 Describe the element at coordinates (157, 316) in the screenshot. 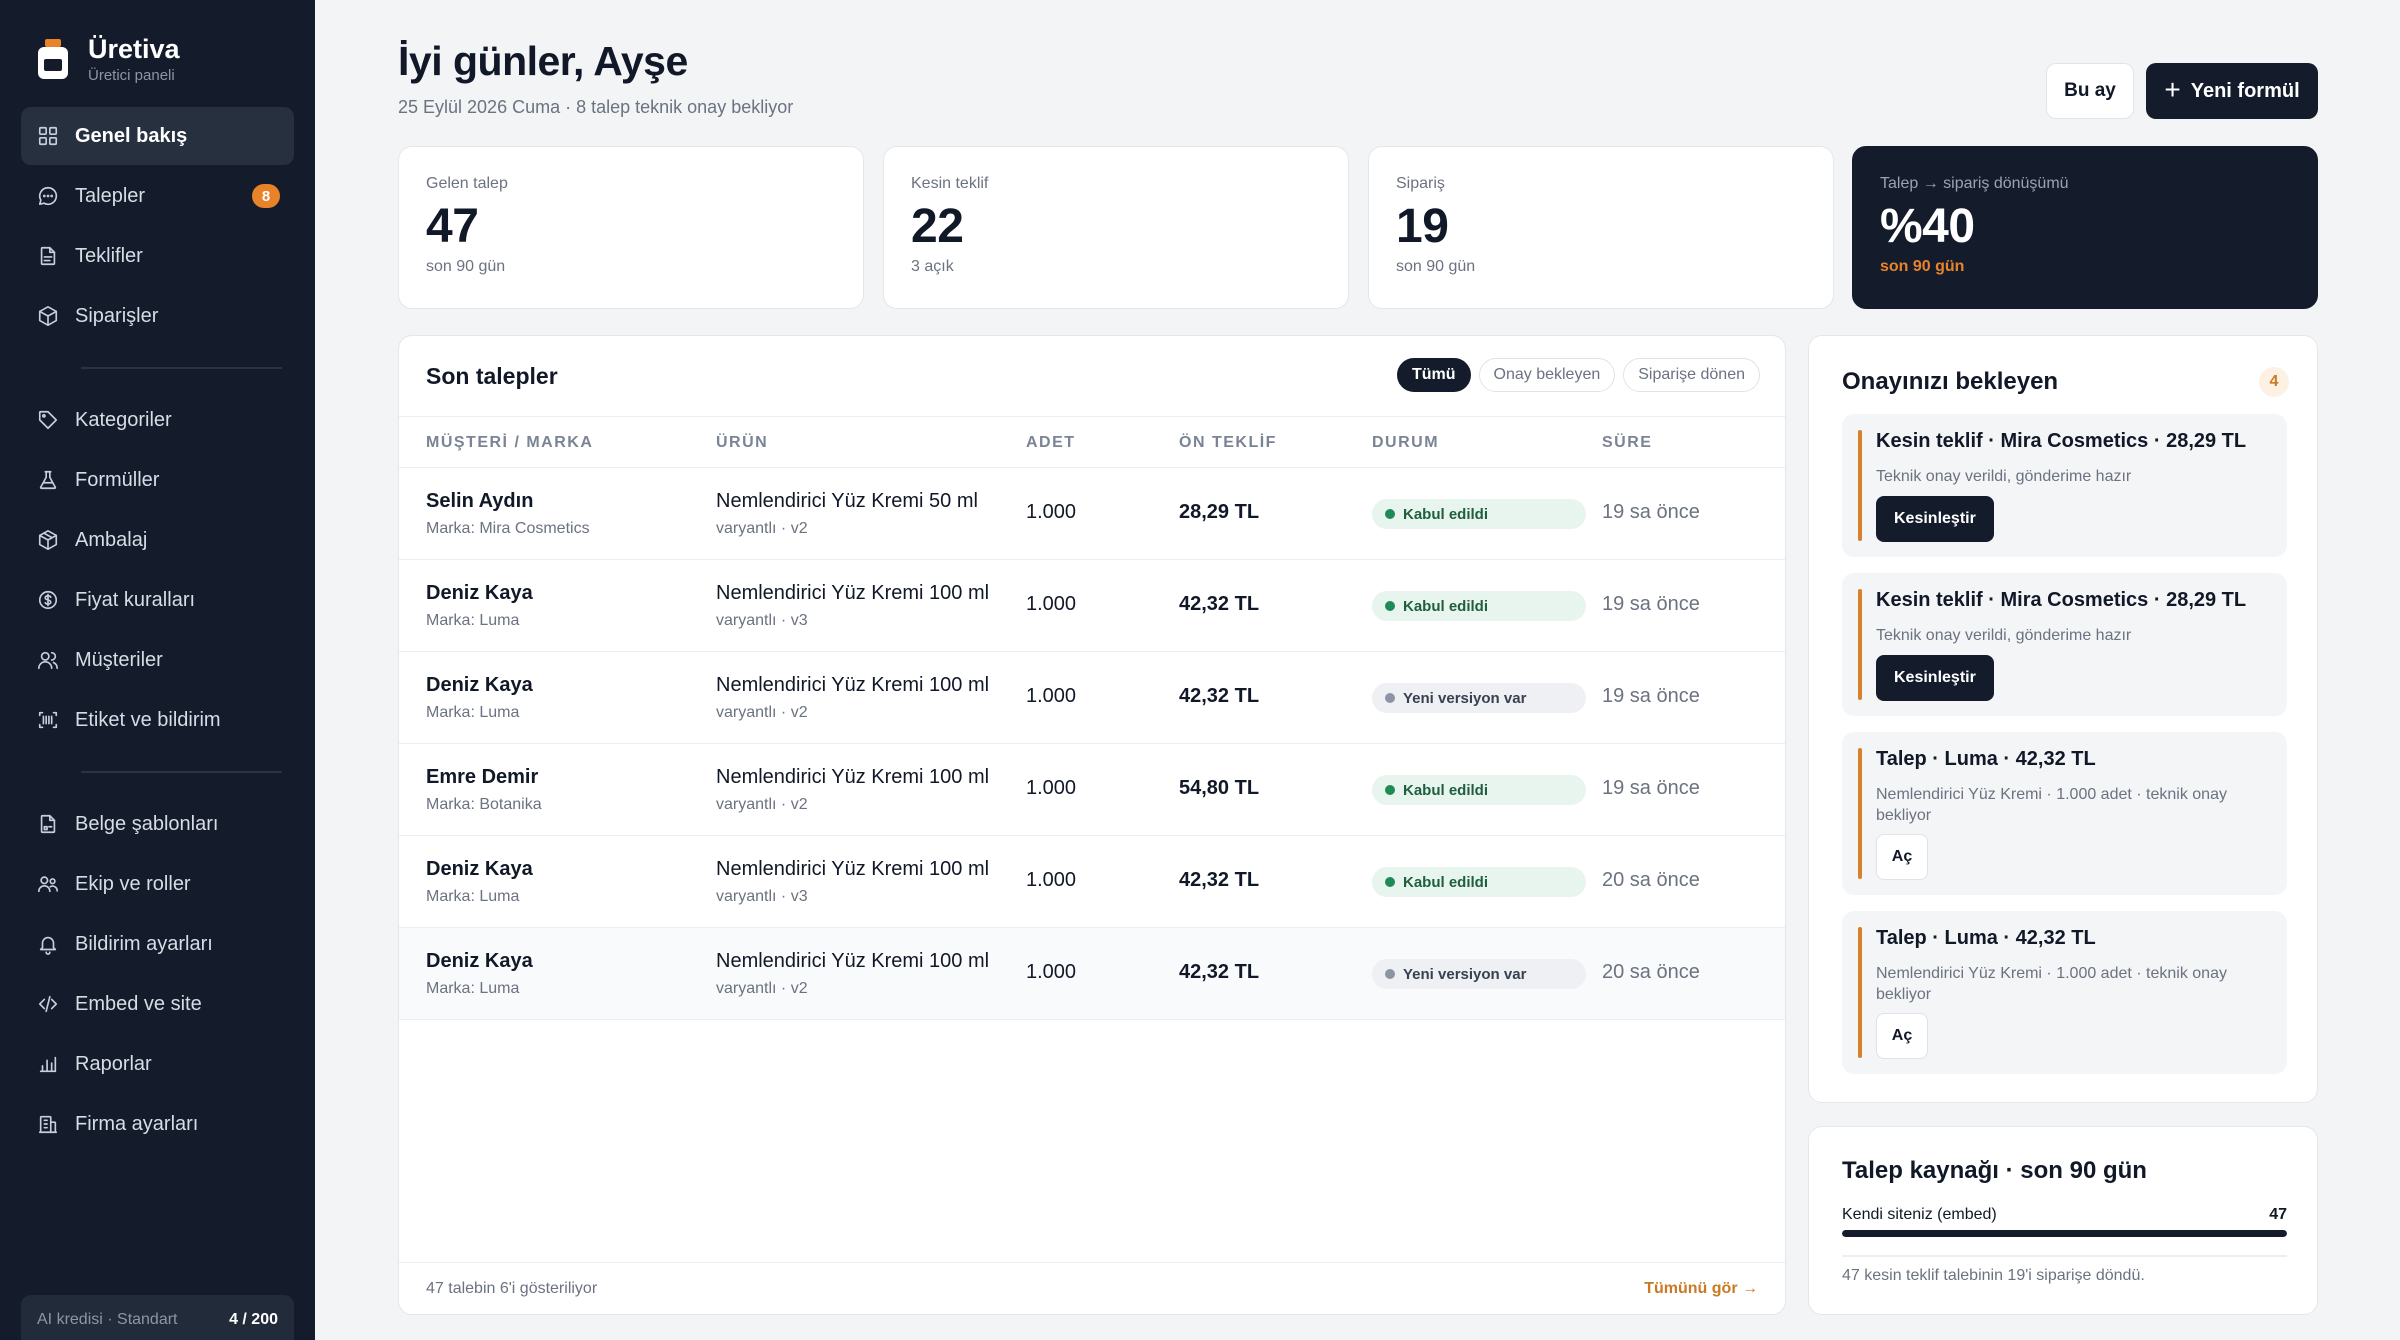

I see `sidebar-item: Siparişler` at that location.